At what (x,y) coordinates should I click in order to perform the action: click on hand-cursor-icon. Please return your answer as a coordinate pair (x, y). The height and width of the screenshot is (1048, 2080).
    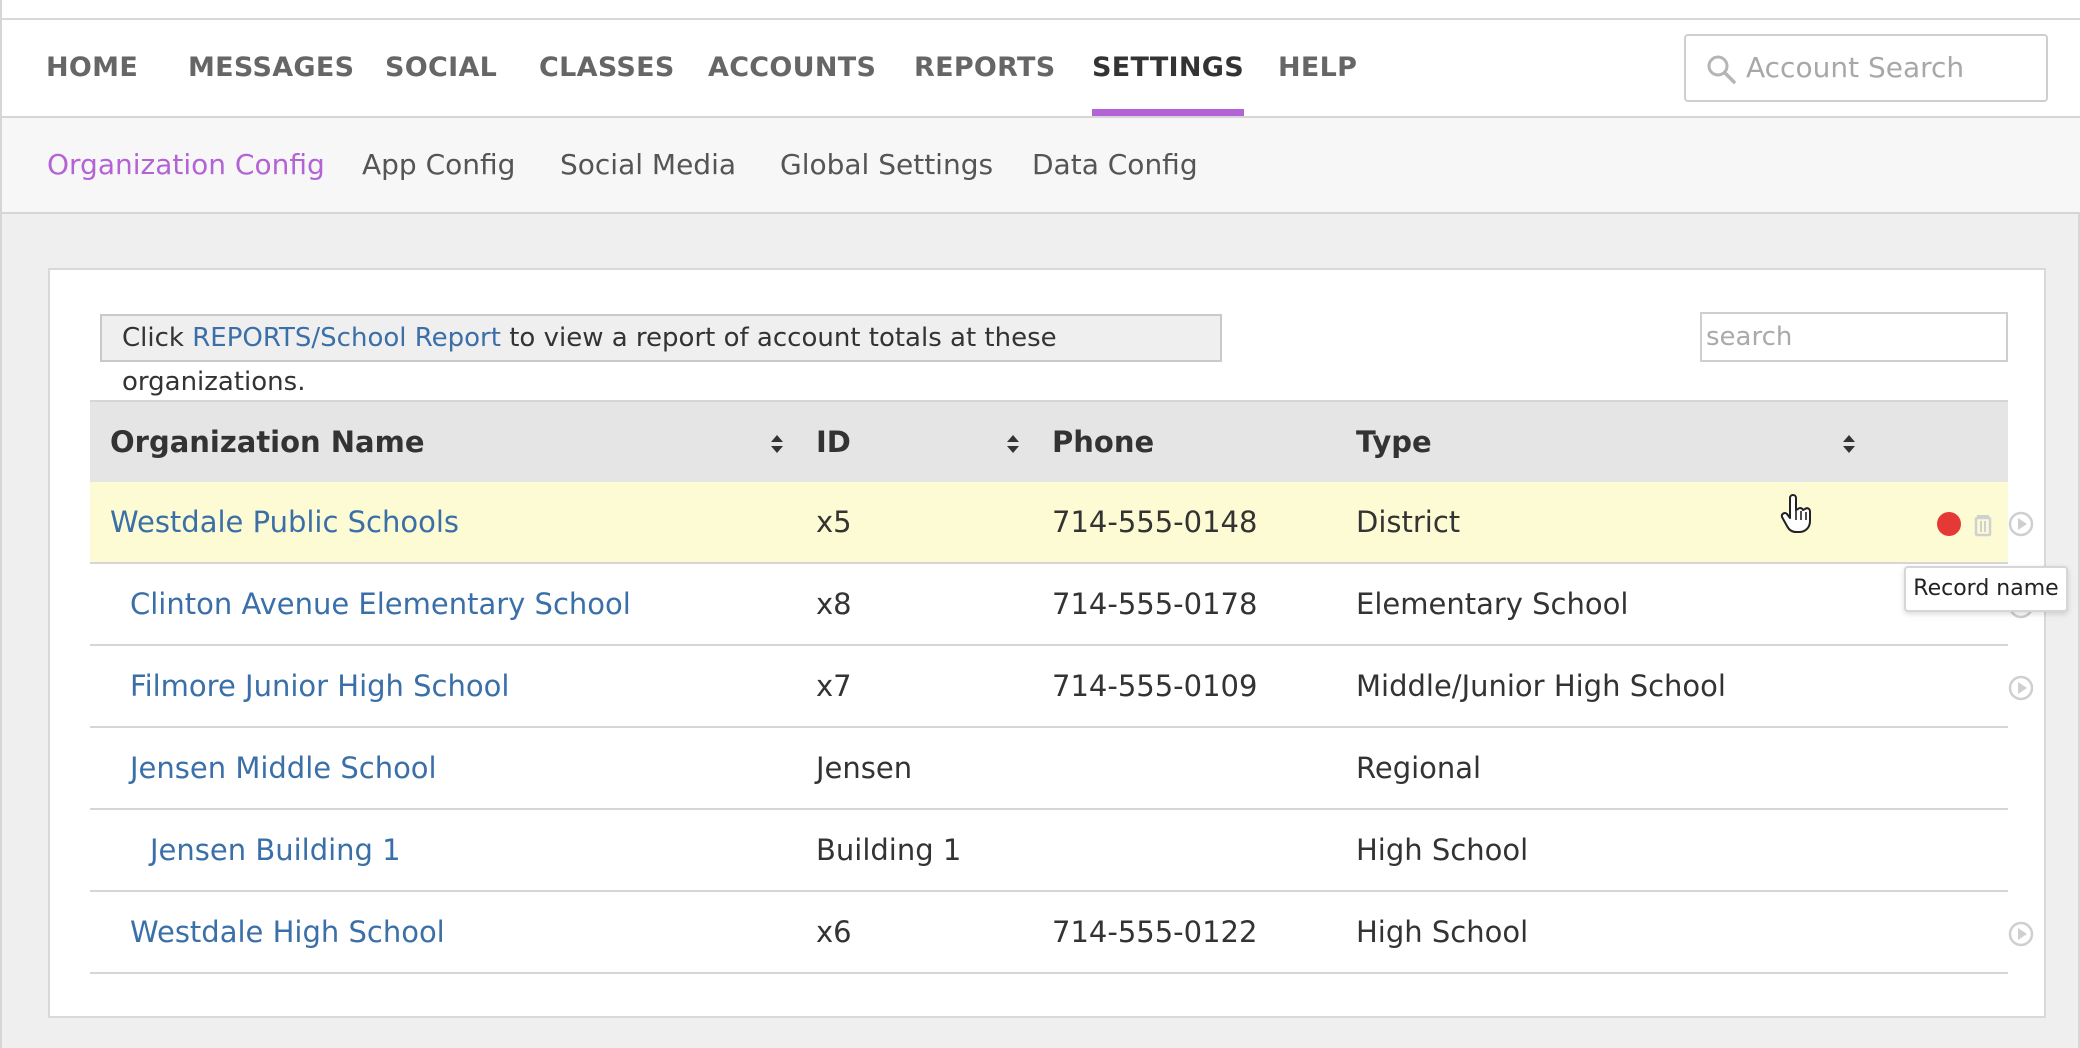
    Looking at the image, I should click on (1795, 513).